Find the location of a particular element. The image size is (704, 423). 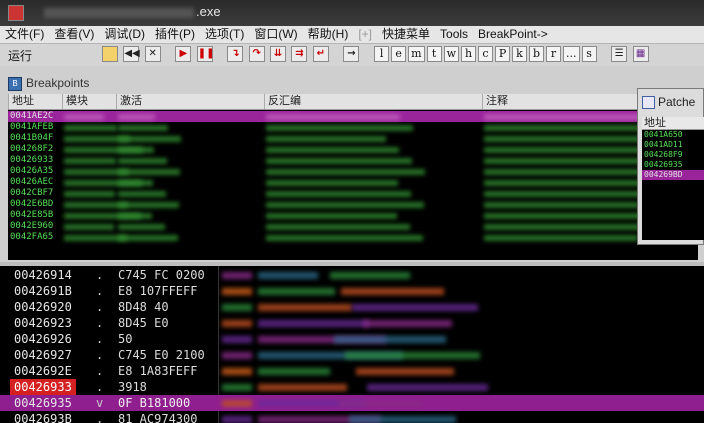

breakpoint-row: 0042E6BD is located at coordinates (353, 204).